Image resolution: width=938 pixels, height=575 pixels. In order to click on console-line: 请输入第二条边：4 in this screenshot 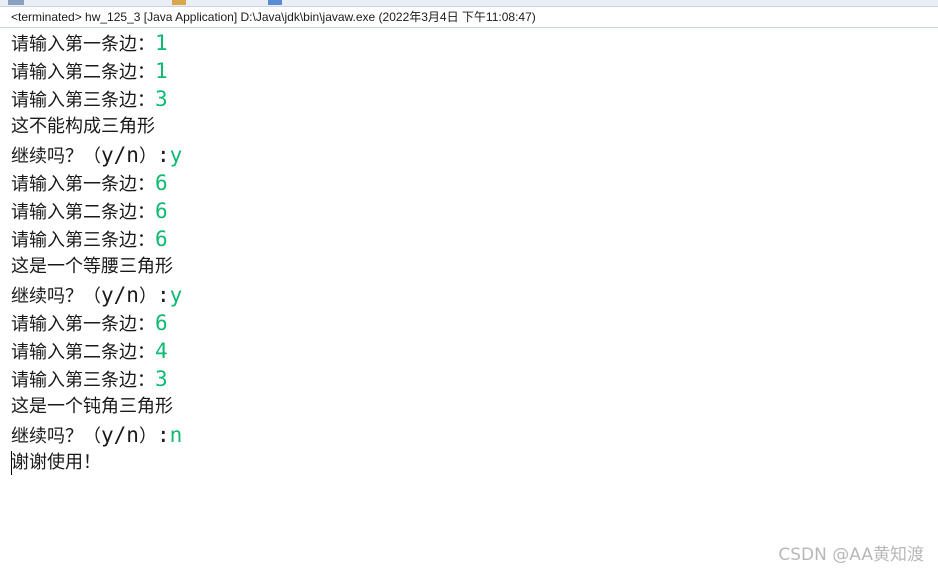, I will do `click(89, 351)`.